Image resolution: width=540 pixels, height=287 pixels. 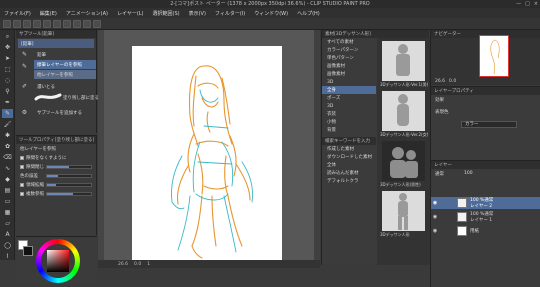 I want to click on menu-layer: レイヤー(L), so click(x=130, y=13).